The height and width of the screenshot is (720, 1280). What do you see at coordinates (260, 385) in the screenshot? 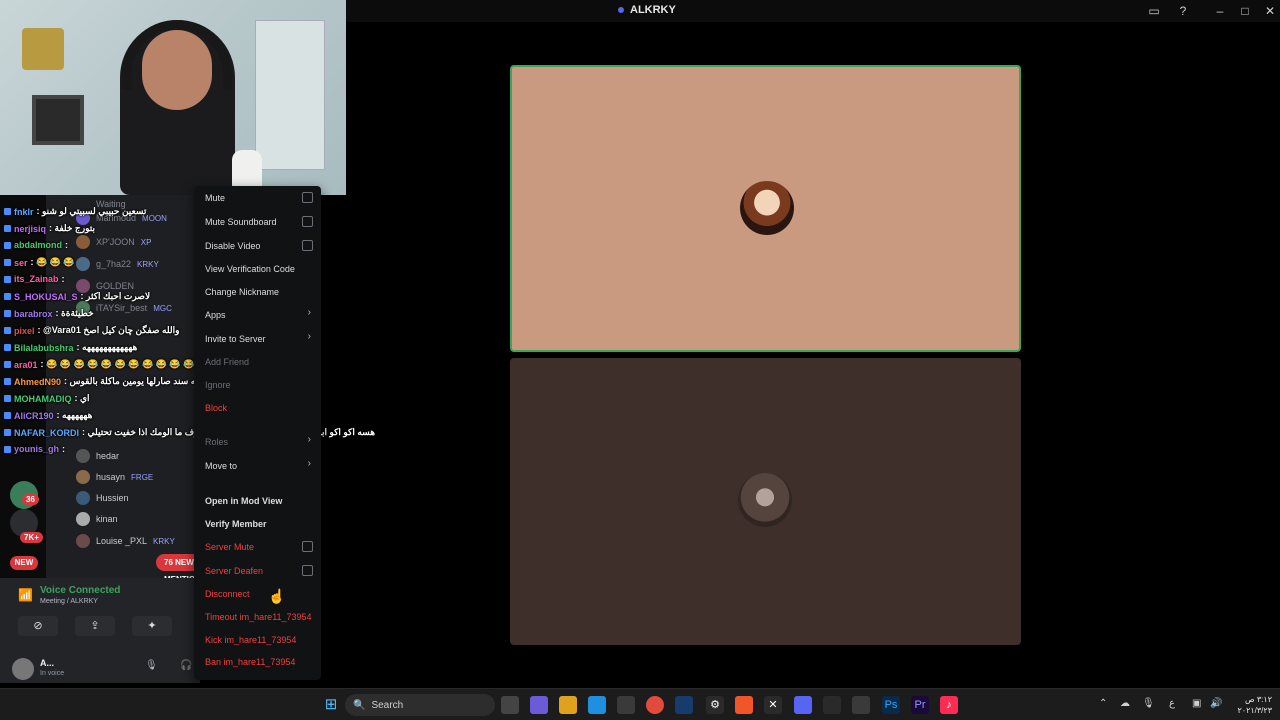
I see `menu-item-ignore: Ignore` at bounding box center [260, 385].